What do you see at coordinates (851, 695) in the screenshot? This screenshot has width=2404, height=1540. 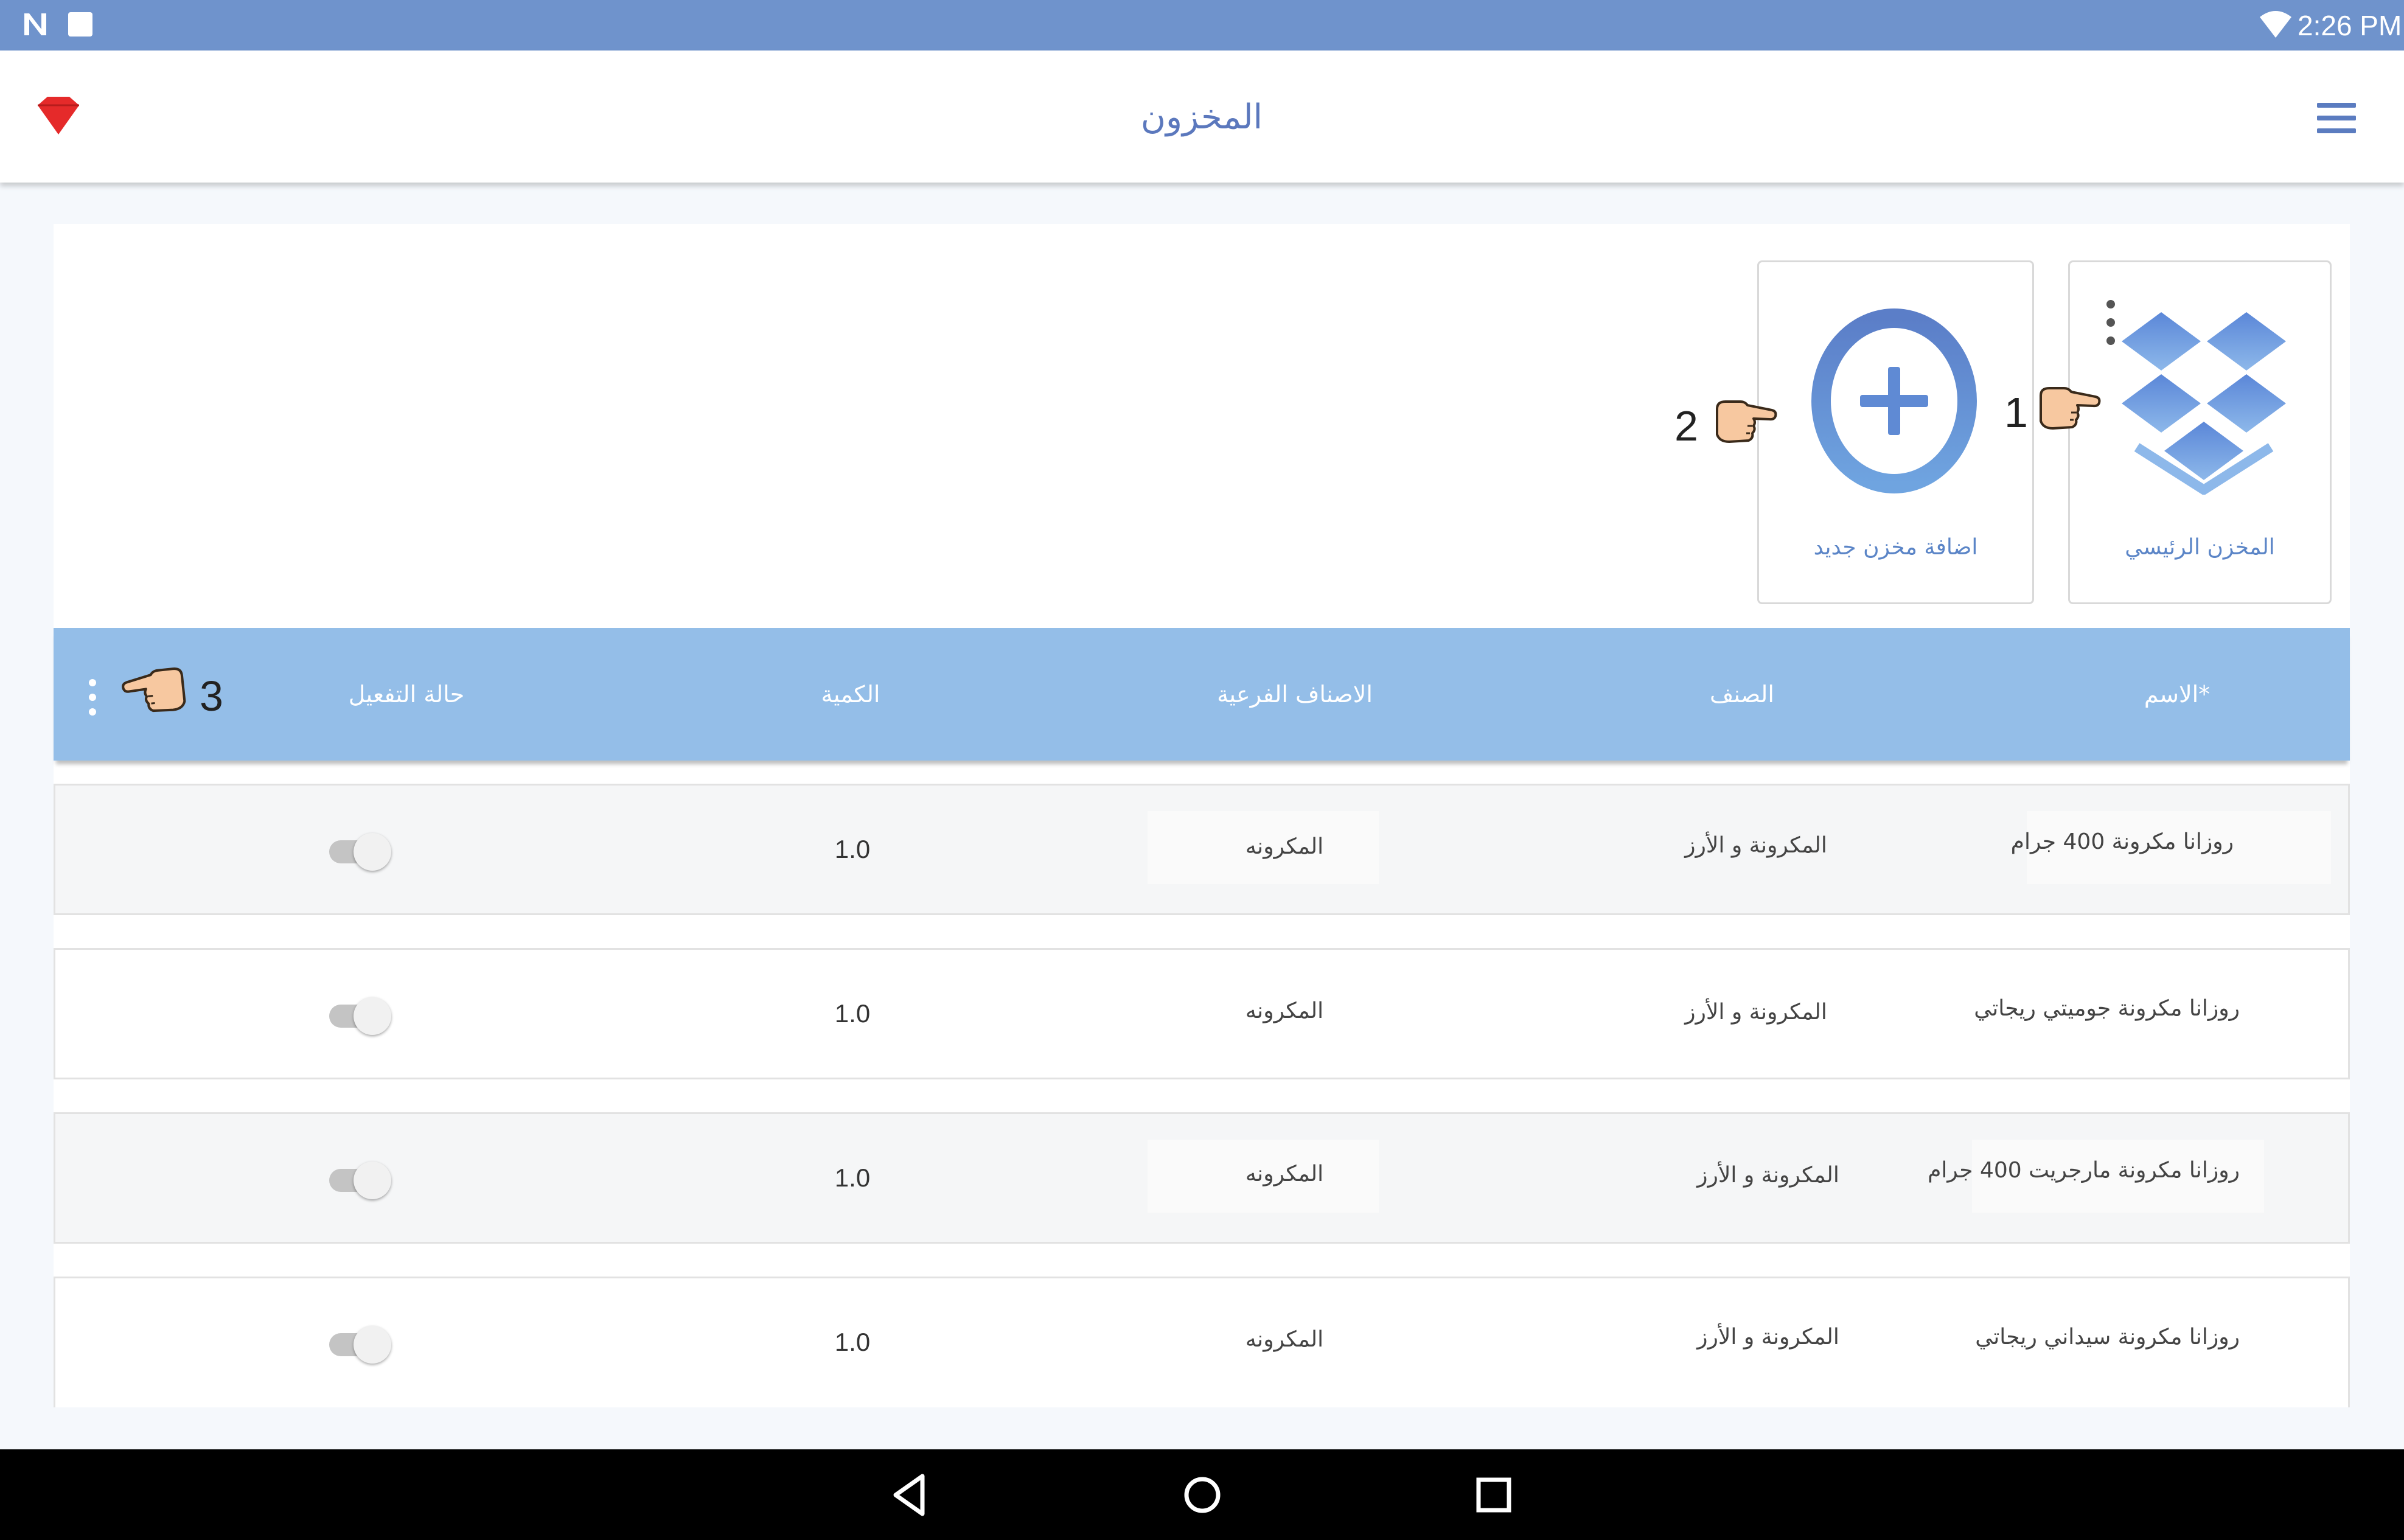 I see `column-header-quantity: الكمية` at bounding box center [851, 695].